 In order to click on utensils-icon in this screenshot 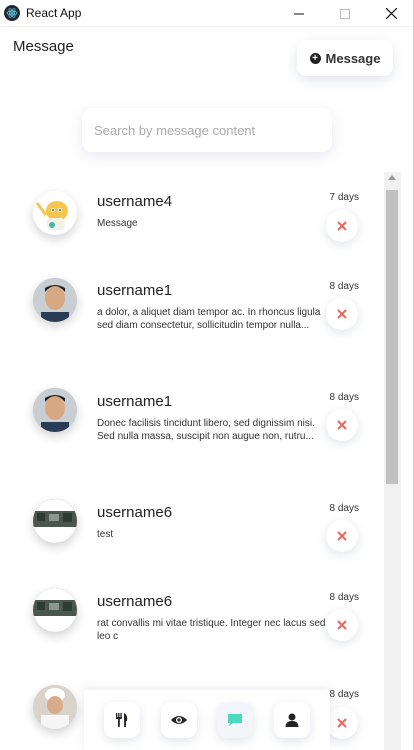, I will do `click(122, 720)`.